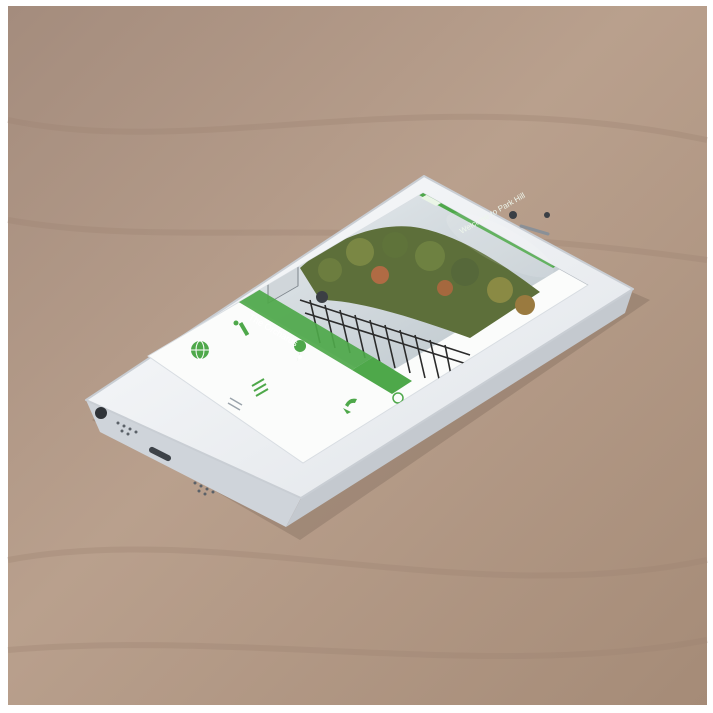  I want to click on front-sensor, so click(547, 215).